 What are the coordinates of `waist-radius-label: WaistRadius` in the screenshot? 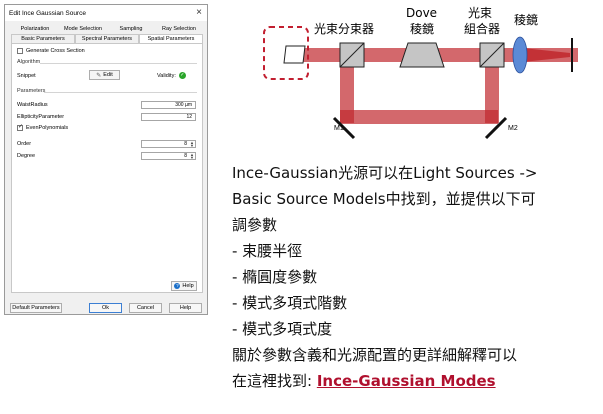 It's located at (32, 105).